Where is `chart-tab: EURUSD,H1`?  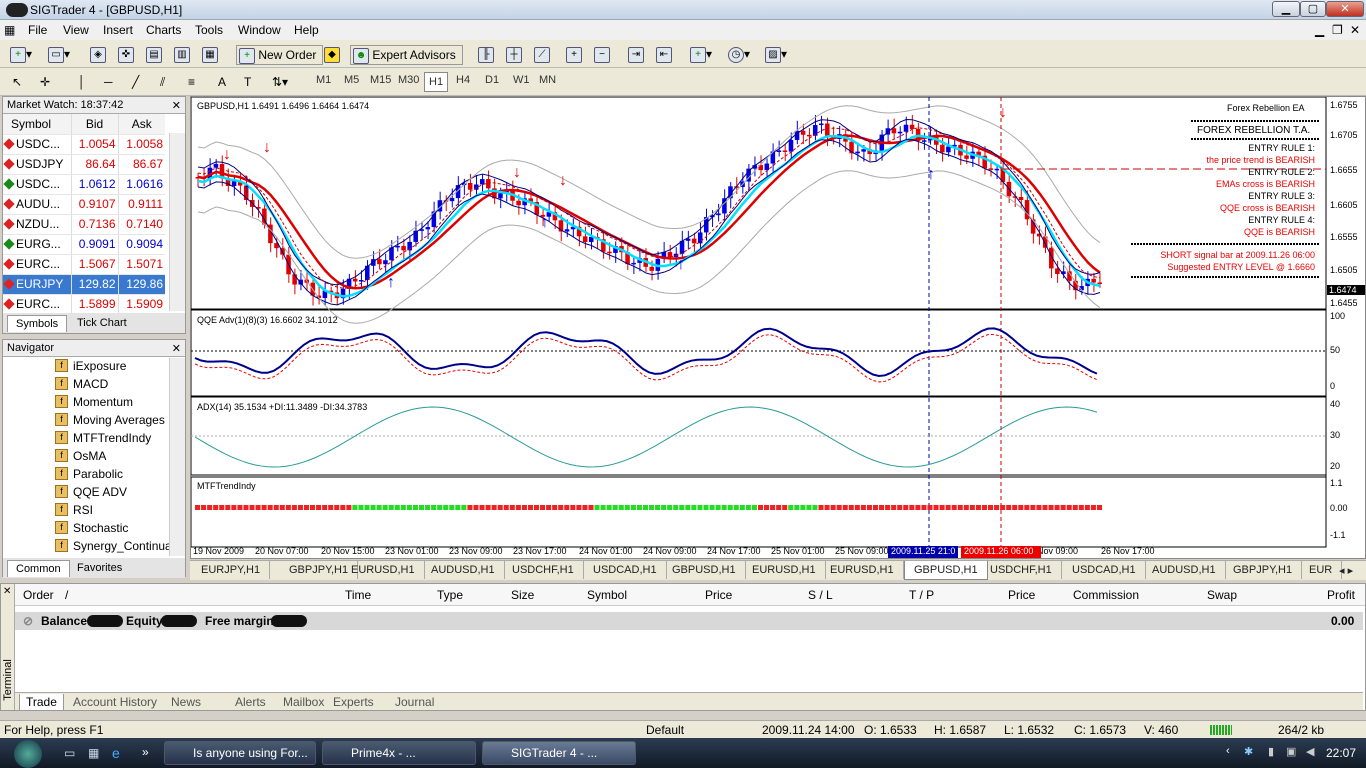 chart-tab: EURUSD,H1 is located at coordinates (862, 570).